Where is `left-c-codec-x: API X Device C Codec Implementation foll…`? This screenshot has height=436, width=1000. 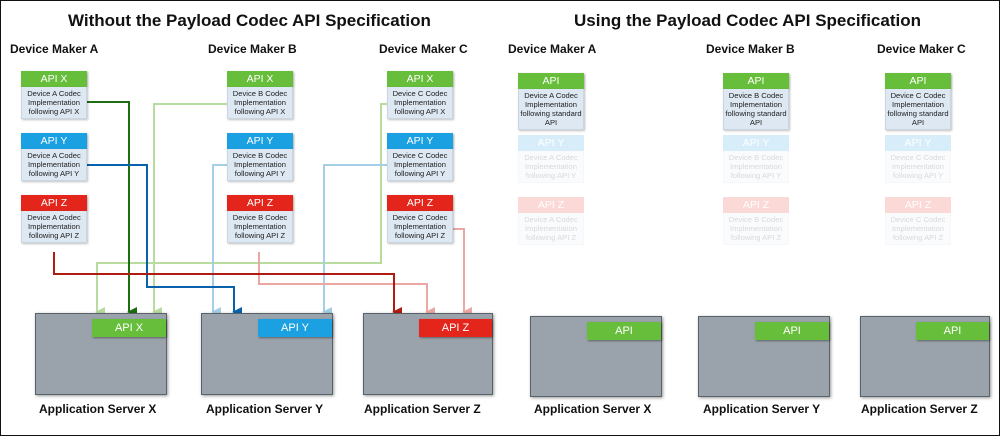
left-c-codec-x: API X Device C Codec Implementation foll… is located at coordinates (420, 95).